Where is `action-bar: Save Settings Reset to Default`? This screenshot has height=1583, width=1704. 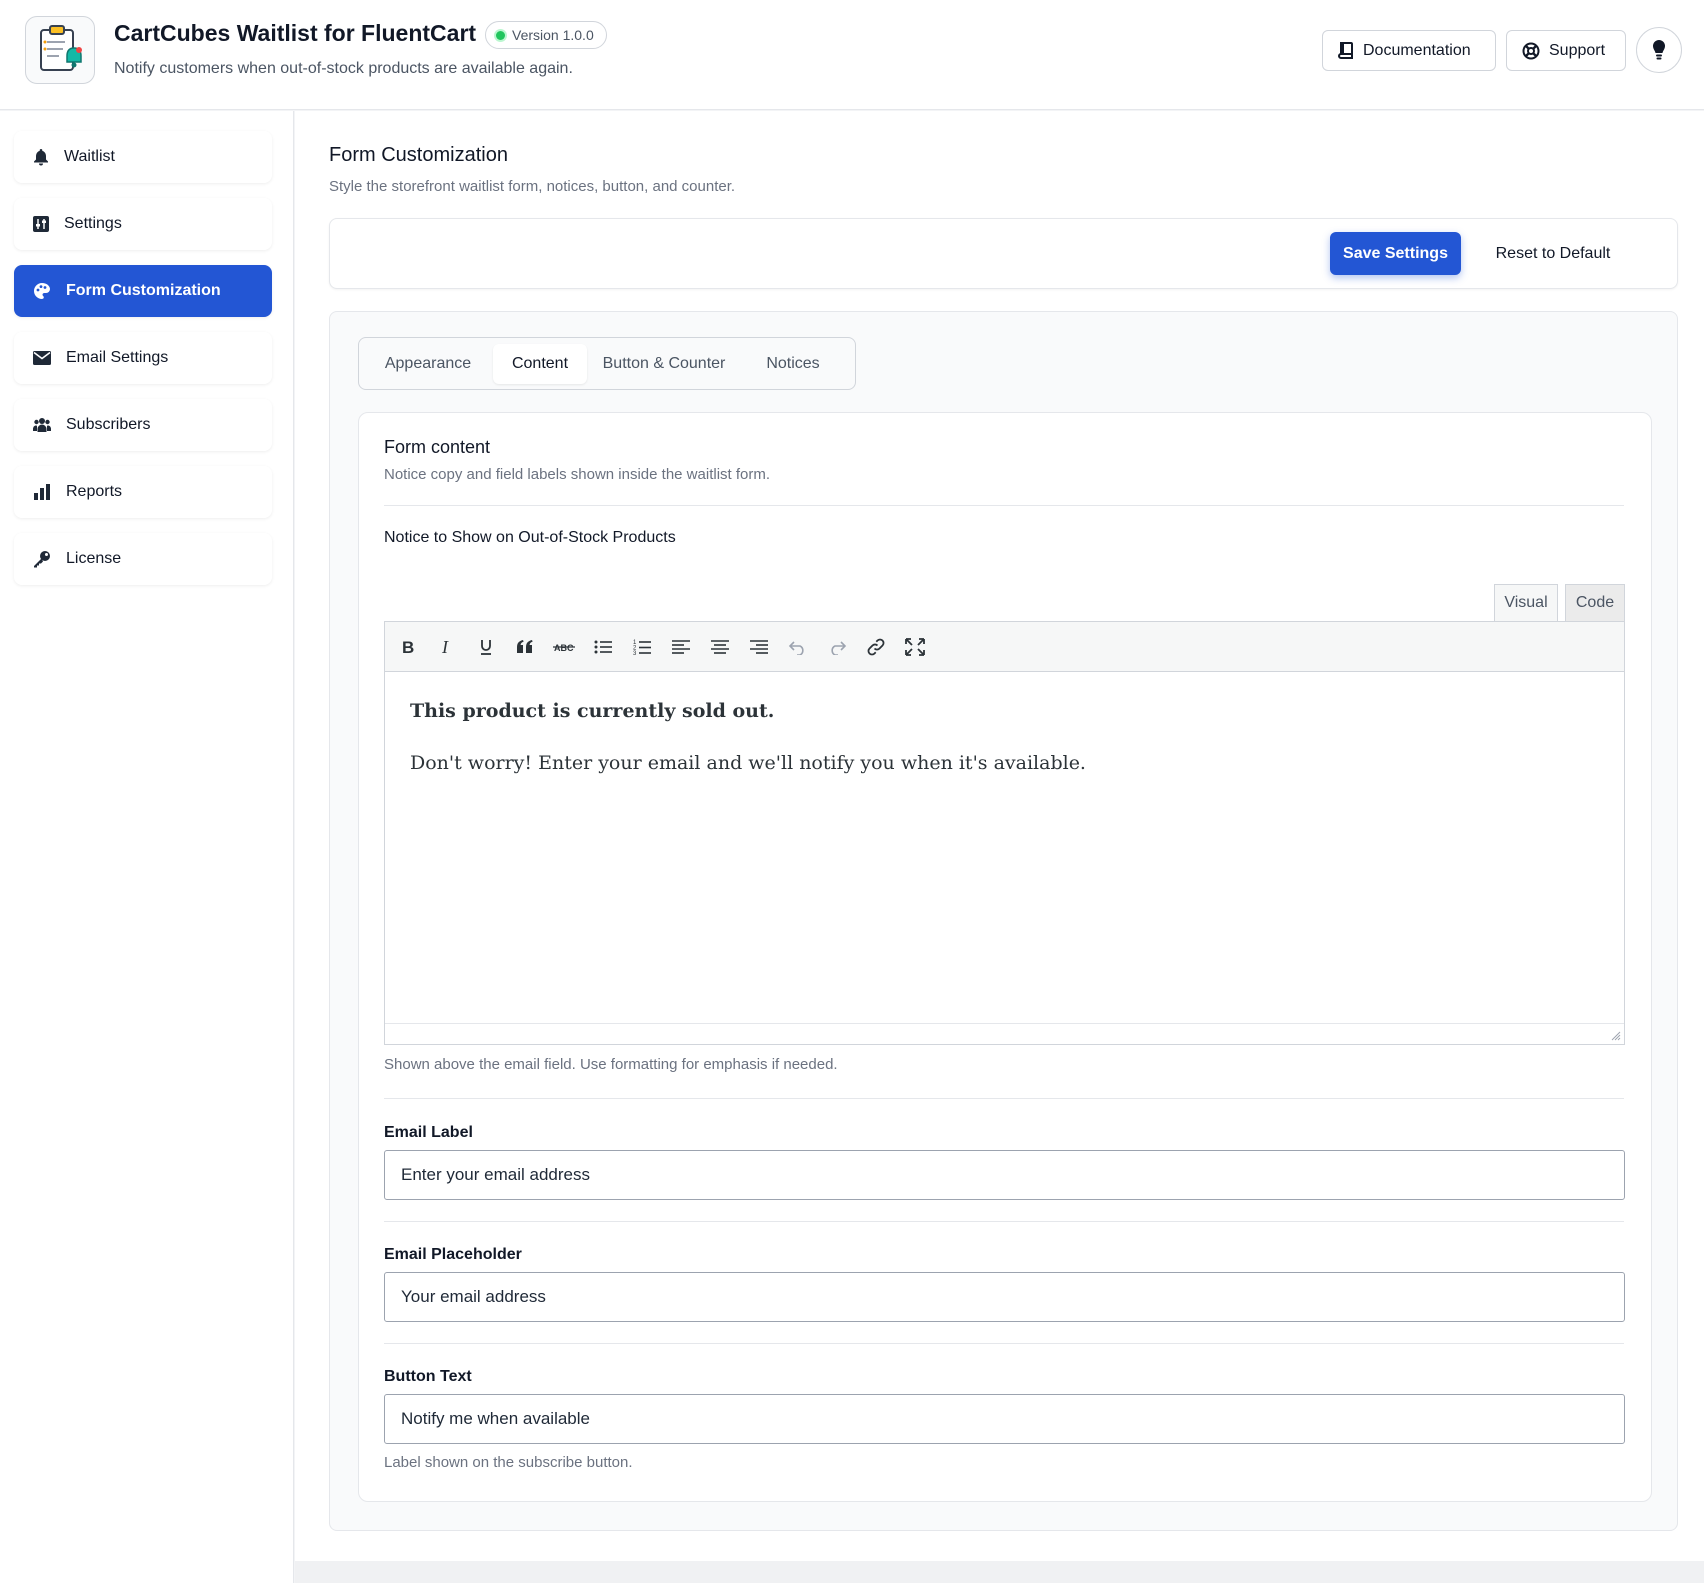
action-bar: Save Settings Reset to Default is located at coordinates (1003, 253).